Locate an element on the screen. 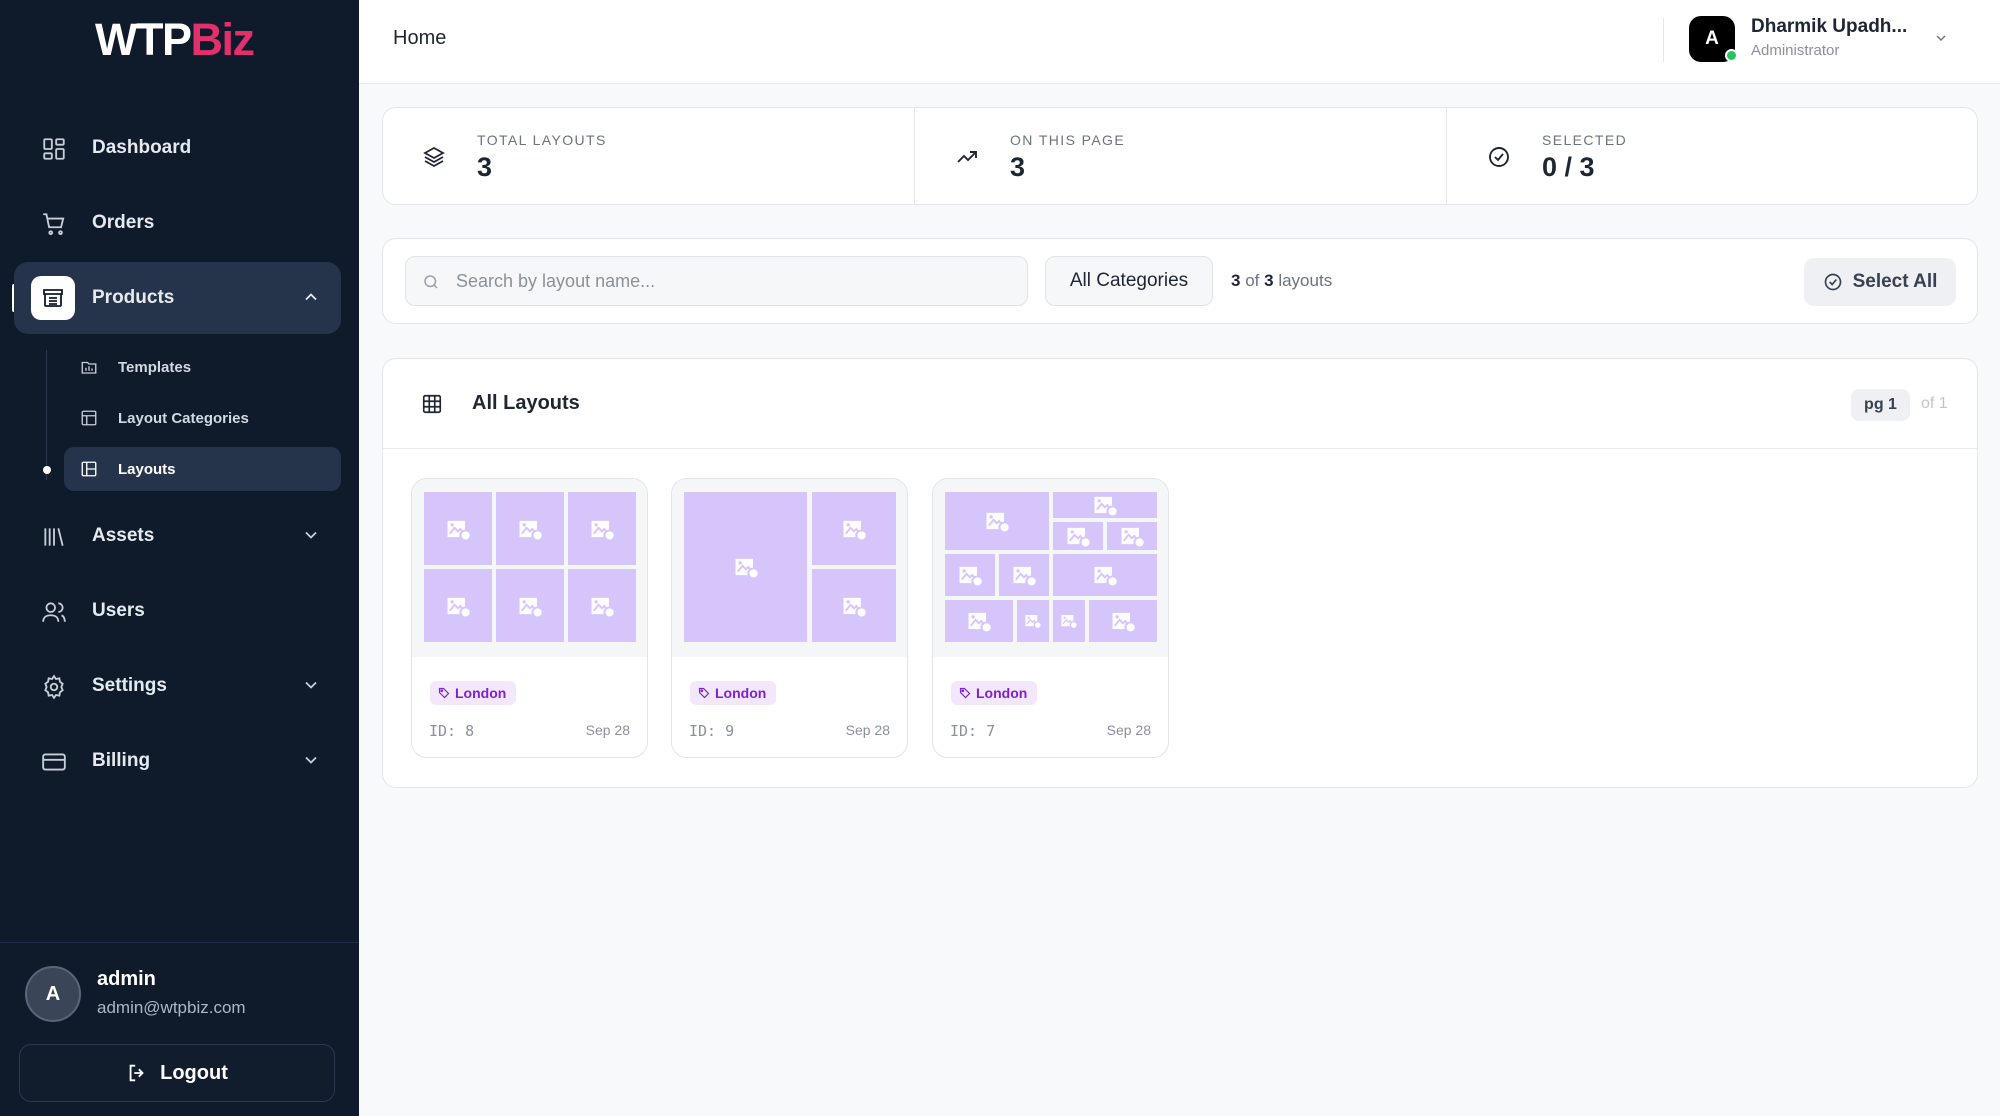 The image size is (2000, 1116). sidebar-subitem-label: Templates is located at coordinates (155, 367).